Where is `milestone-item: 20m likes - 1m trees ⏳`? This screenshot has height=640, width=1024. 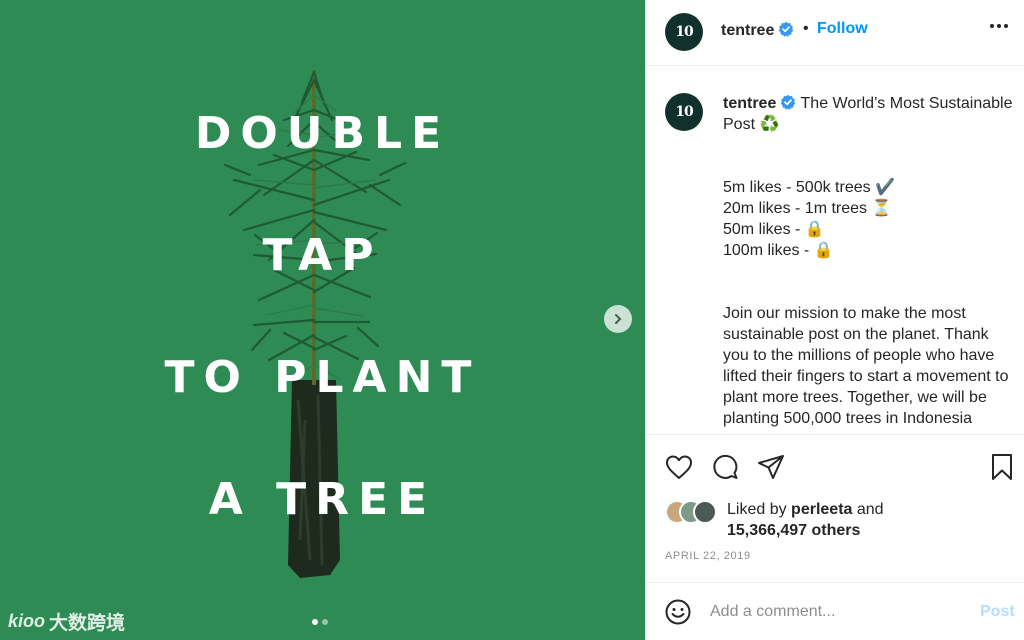
milestone-item: 20m likes - 1m trees ⏳ is located at coordinates (807, 208).